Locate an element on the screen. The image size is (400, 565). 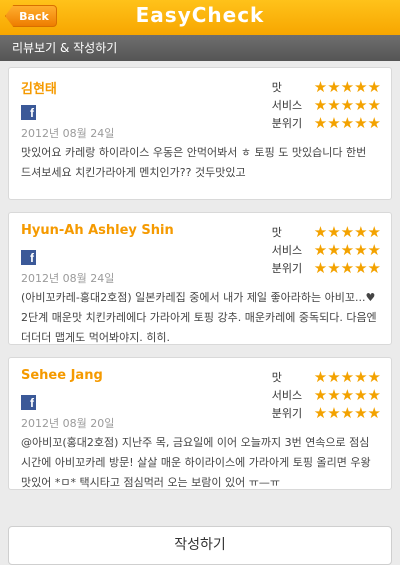
app-header: Back EasyCheck is located at coordinates (200, 17).